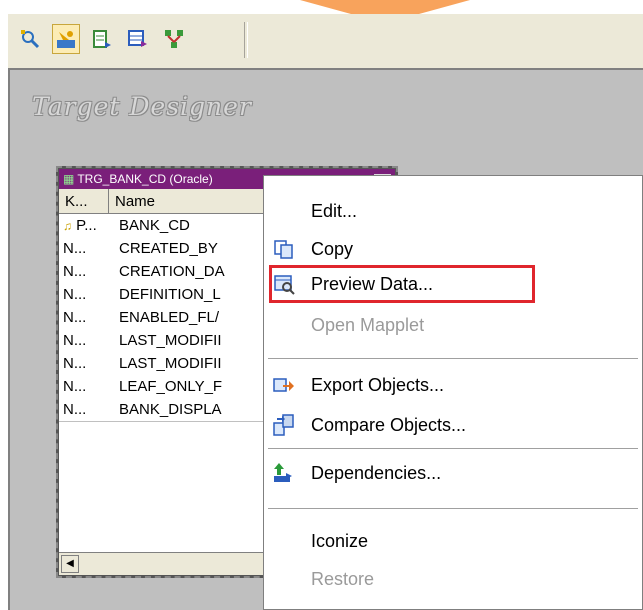 Image resolution: width=643 pixels, height=610 pixels. What do you see at coordinates (284, 249) in the screenshot?
I see `copy-icon` at bounding box center [284, 249].